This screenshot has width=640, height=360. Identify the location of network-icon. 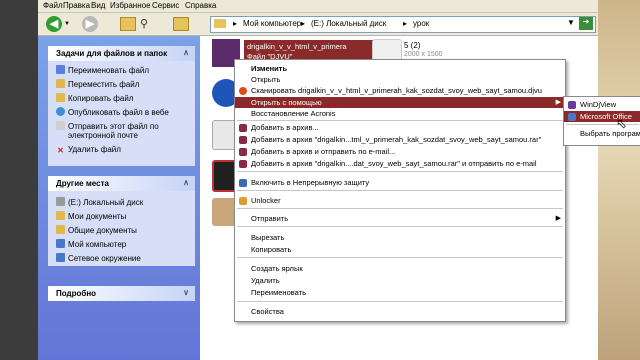
(60, 257).